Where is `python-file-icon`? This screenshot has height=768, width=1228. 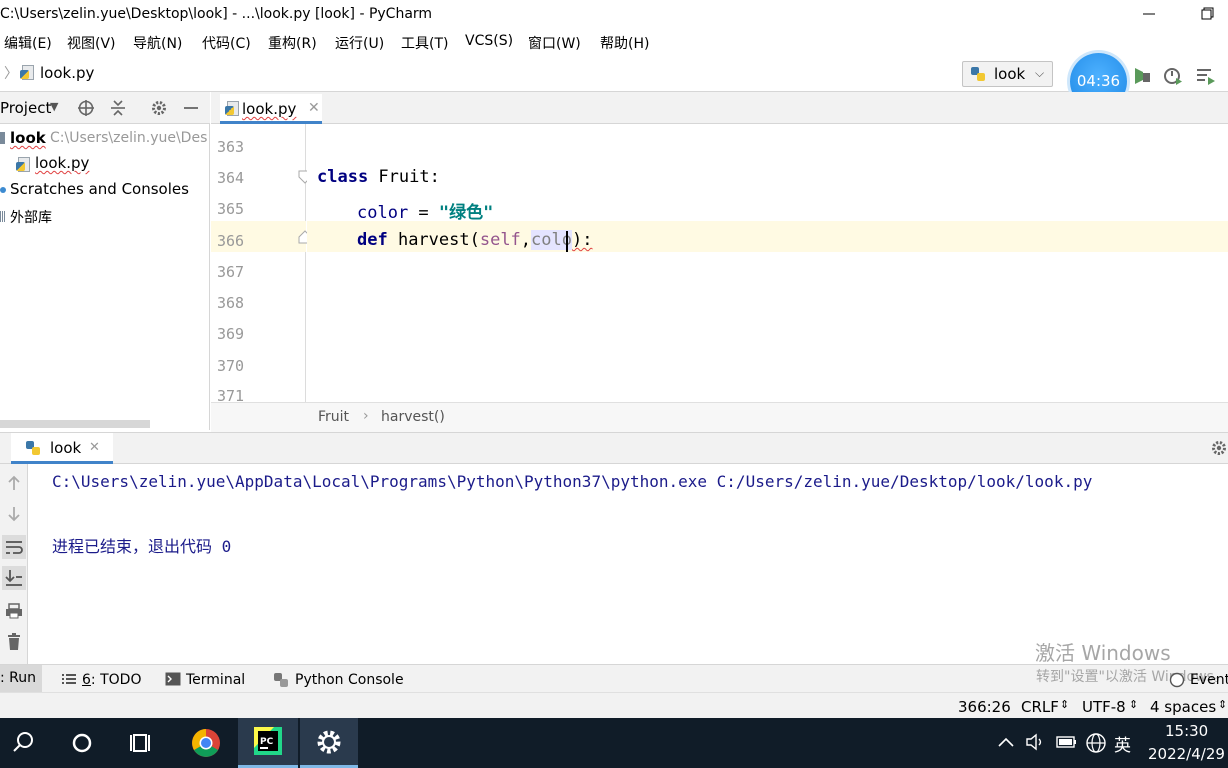
python-file-icon is located at coordinates (27, 73).